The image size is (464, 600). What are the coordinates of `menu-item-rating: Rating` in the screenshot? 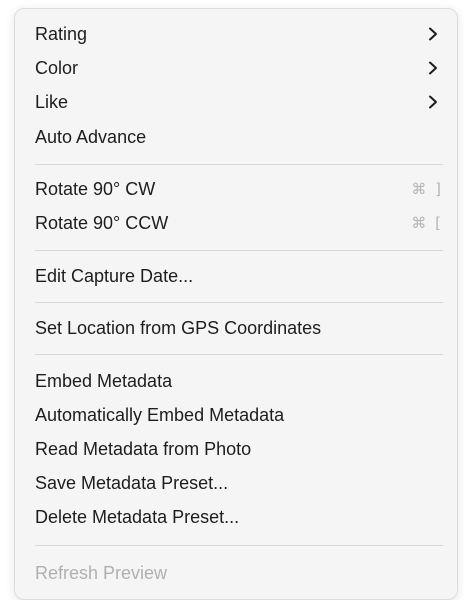 It's located at (239, 34).